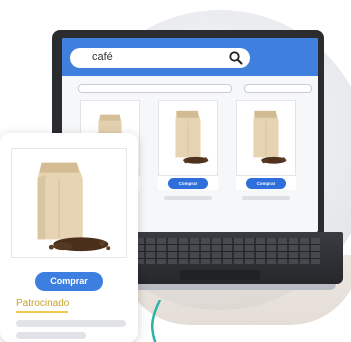 The height and width of the screenshot is (342, 351). What do you see at coordinates (155, 88) in the screenshot?
I see `filter-bar` at bounding box center [155, 88].